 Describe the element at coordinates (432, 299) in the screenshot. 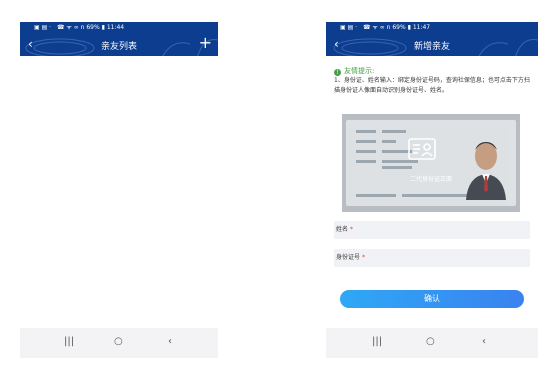

I see `confirm-button: 确认` at that location.